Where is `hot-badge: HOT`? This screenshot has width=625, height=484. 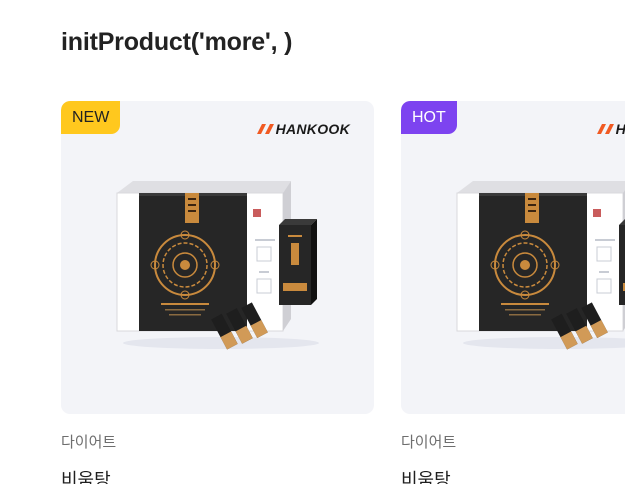
hot-badge: HOT is located at coordinates (429, 117).